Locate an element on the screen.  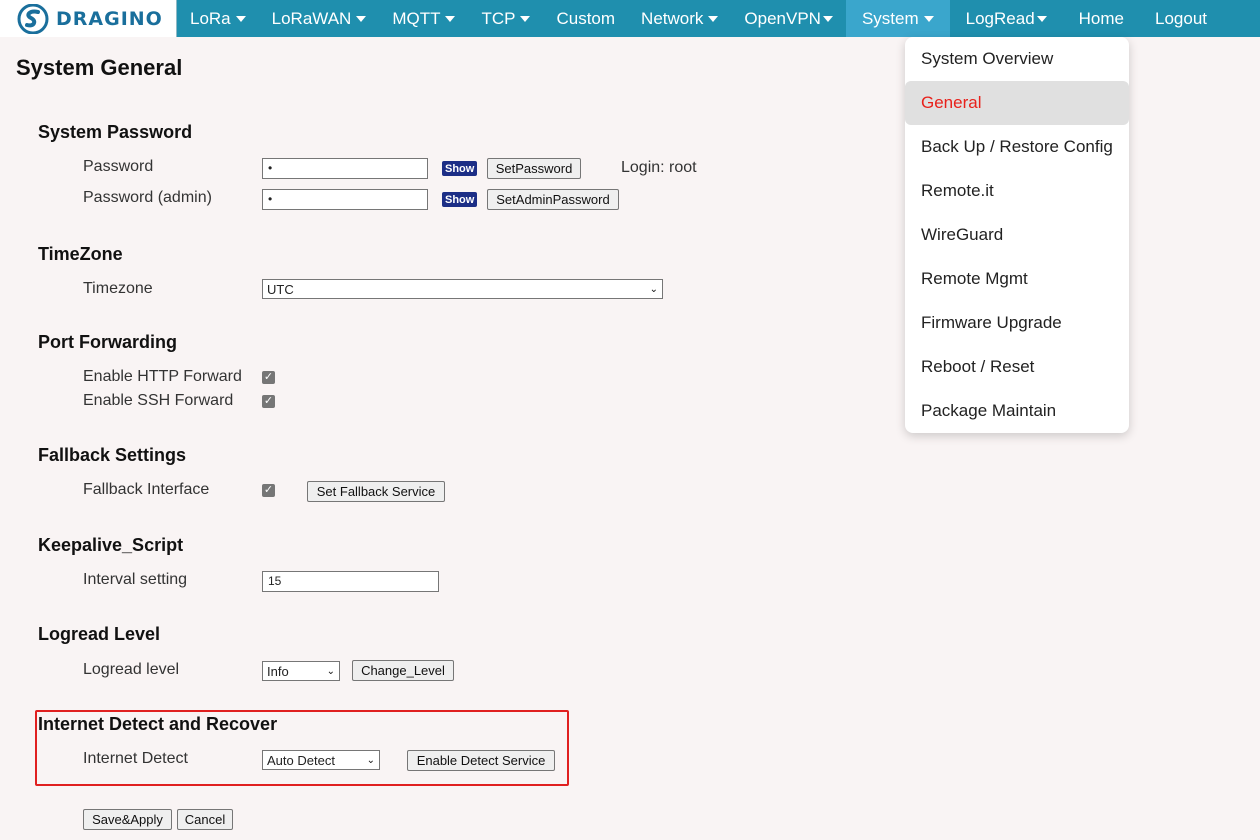
nav-tcp-label: TCP is located at coordinates (498, 18).